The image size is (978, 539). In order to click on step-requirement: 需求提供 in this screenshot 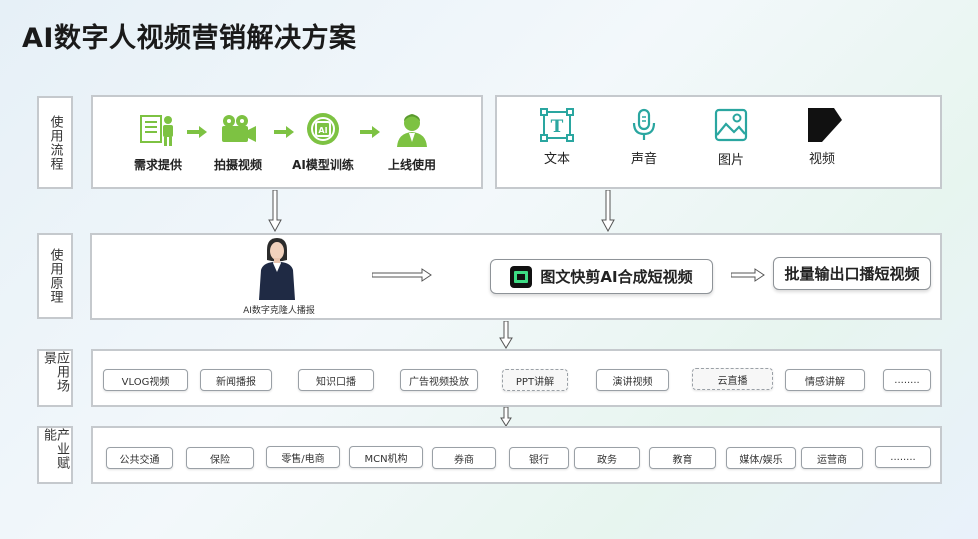, I will do `click(158, 142)`.